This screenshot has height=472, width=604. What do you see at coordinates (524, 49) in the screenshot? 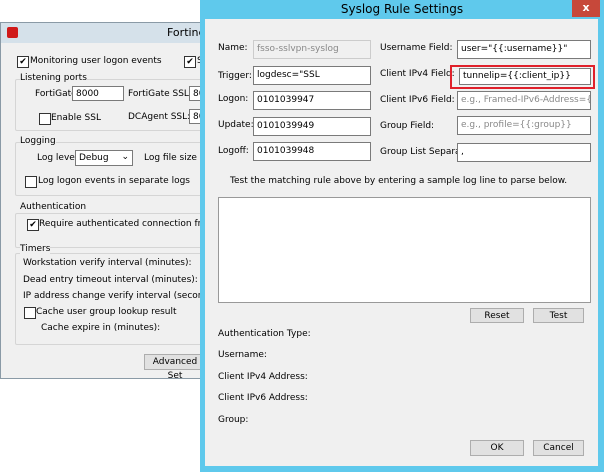
I see `username-field-input: user="{{:username}}"` at bounding box center [524, 49].